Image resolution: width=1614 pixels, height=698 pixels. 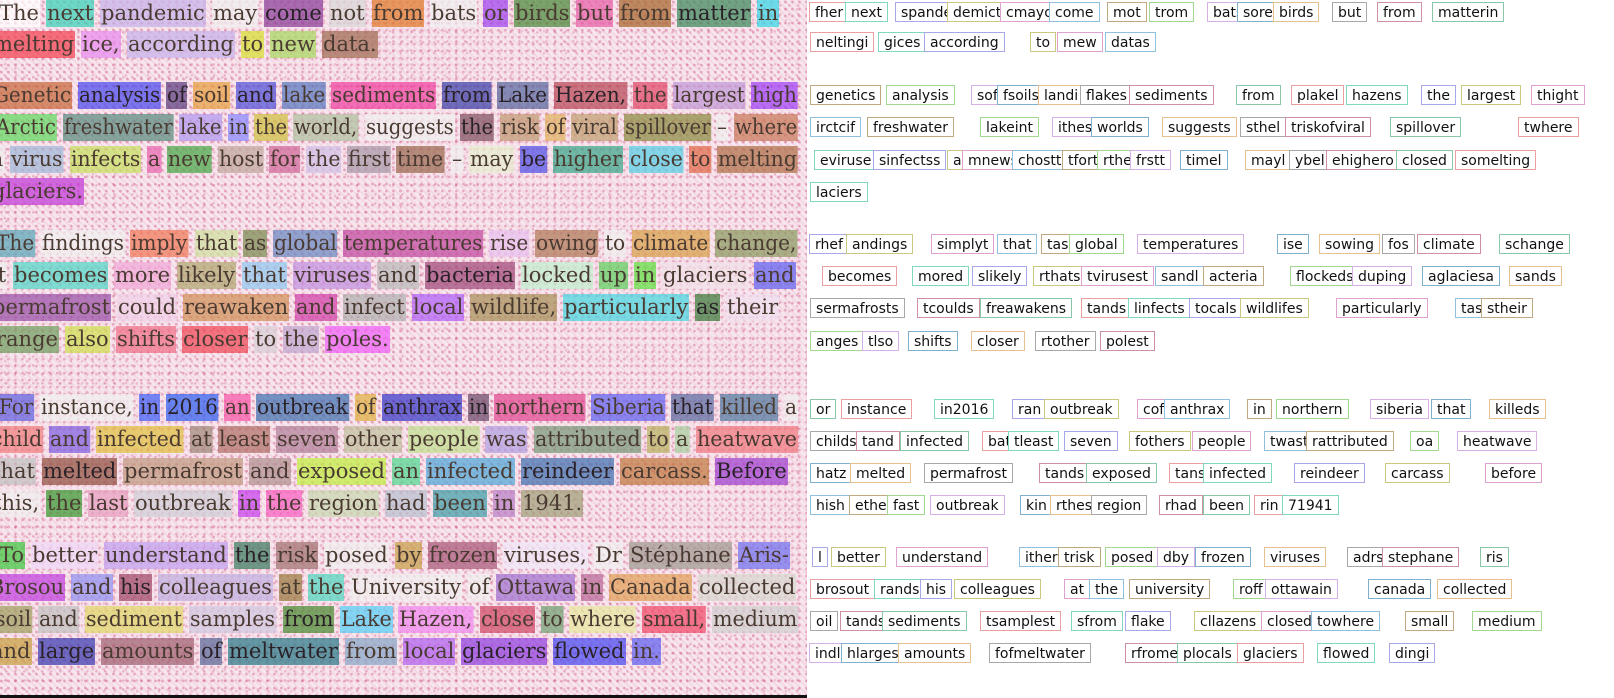 I want to click on passage-word: to, so click(x=552, y=619).